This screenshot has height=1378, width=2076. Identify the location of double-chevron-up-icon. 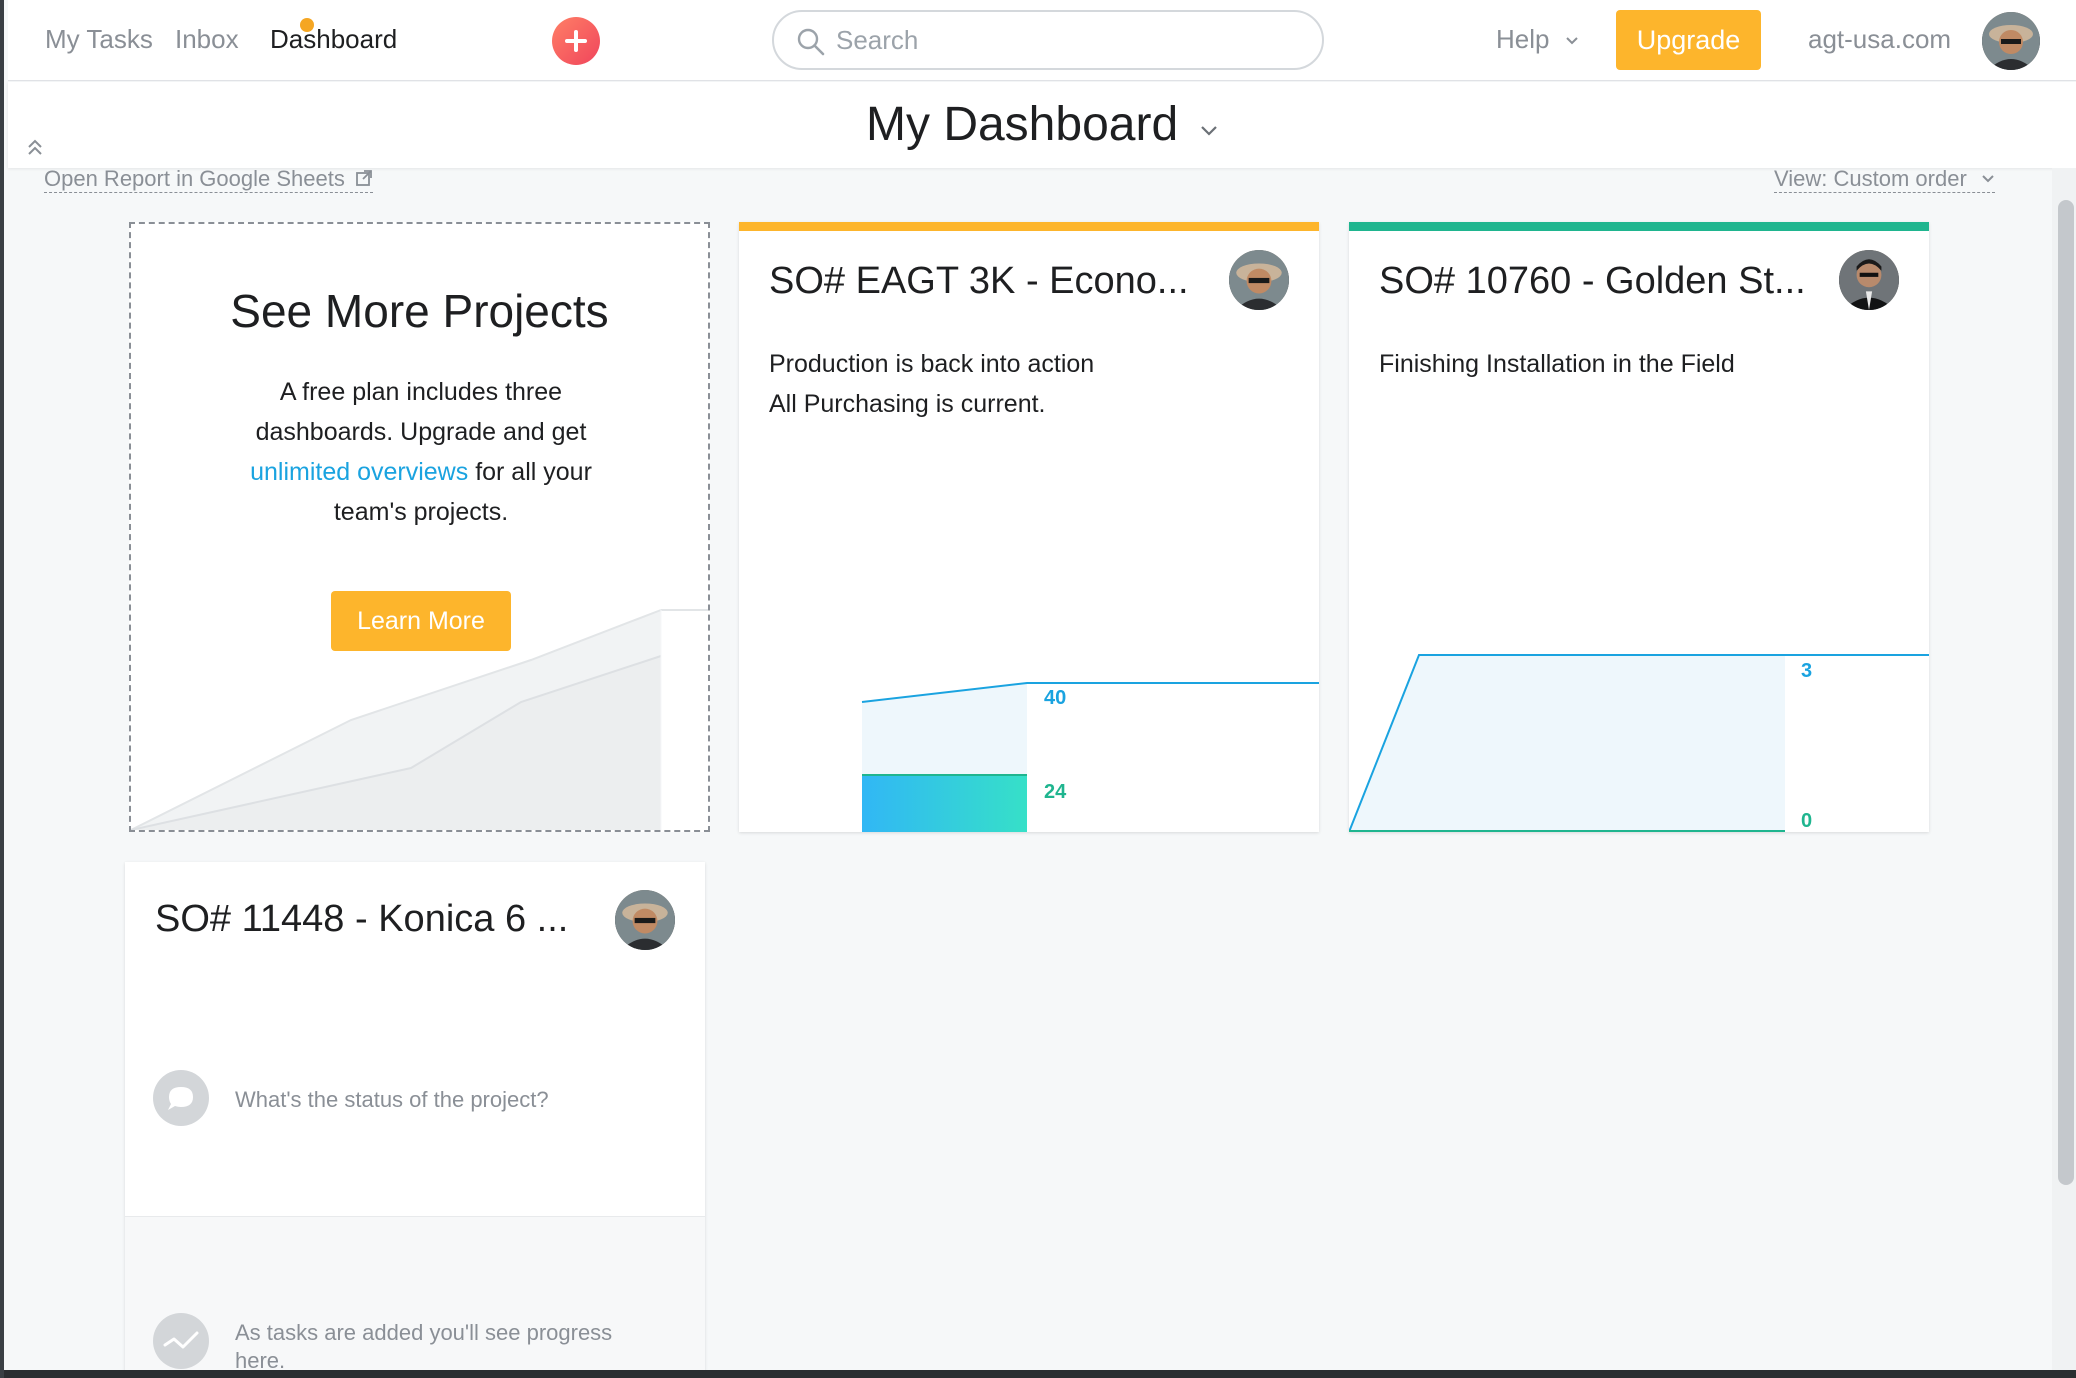
(35, 148).